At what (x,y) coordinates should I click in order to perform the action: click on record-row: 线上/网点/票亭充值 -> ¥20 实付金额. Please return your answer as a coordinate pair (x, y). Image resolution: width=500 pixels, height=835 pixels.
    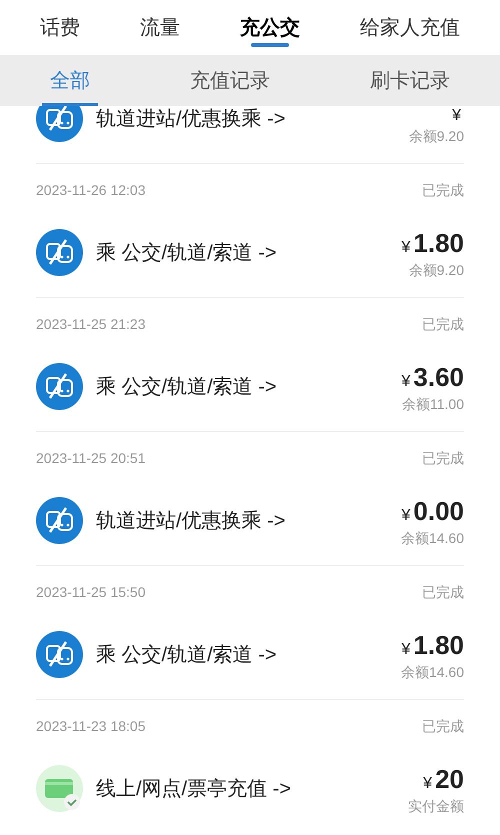
    Looking at the image, I should click on (250, 791).